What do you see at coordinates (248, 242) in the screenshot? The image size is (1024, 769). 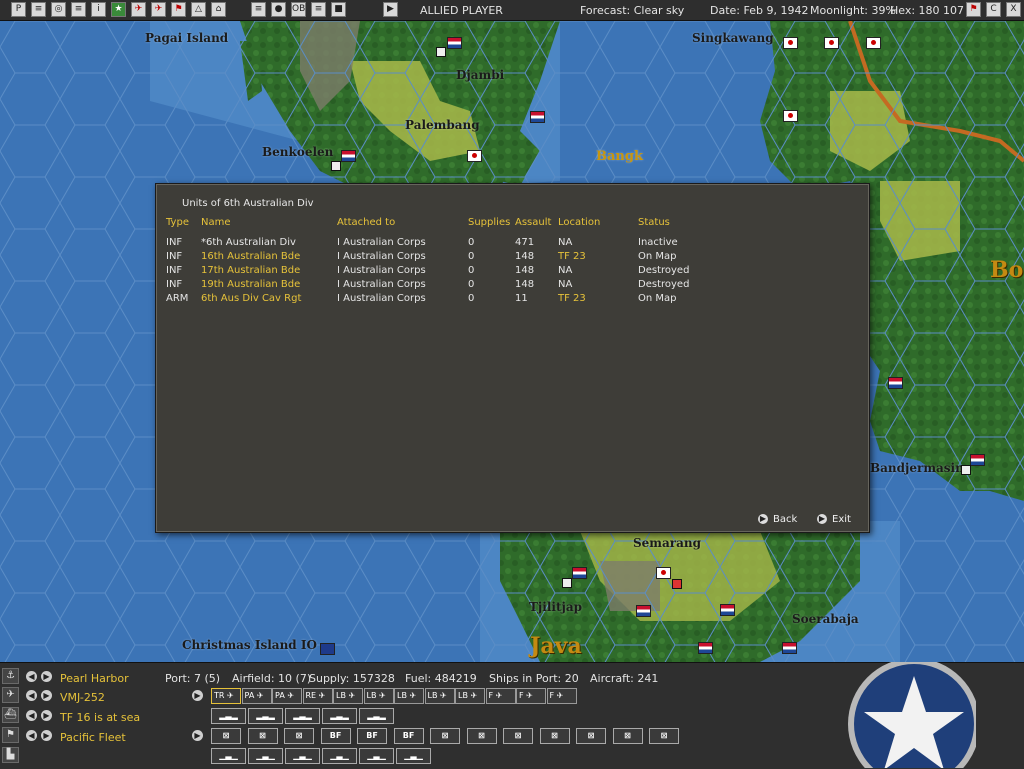 I see `cell-name: *6th Australian Div` at bounding box center [248, 242].